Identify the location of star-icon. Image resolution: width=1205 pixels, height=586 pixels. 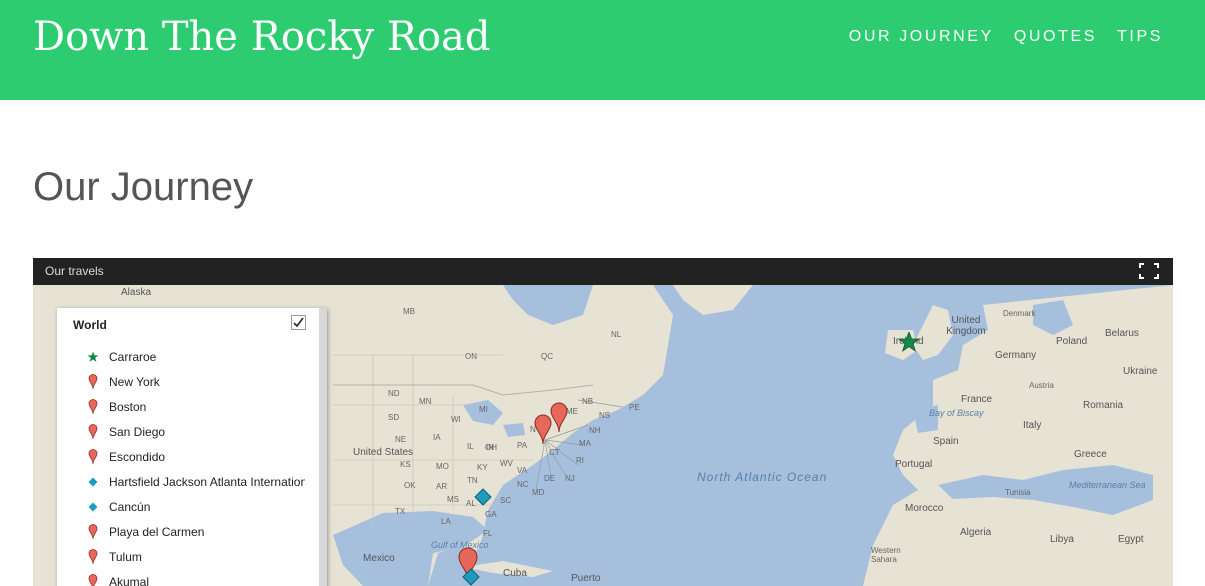
(93, 357).